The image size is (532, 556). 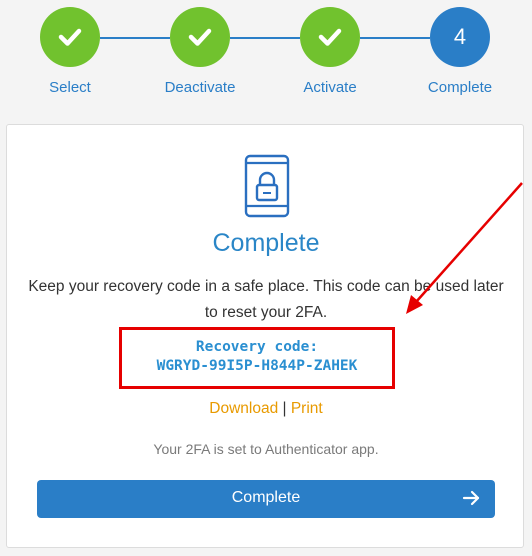 I want to click on arrow-right-icon, so click(x=471, y=500).